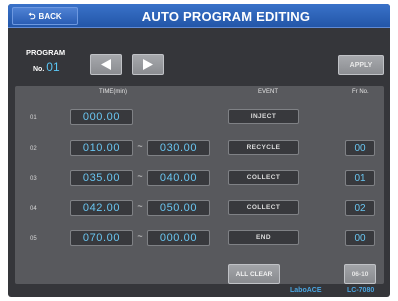 The width and height of the screenshot is (398, 301). I want to click on row-number: 05, so click(33, 239).